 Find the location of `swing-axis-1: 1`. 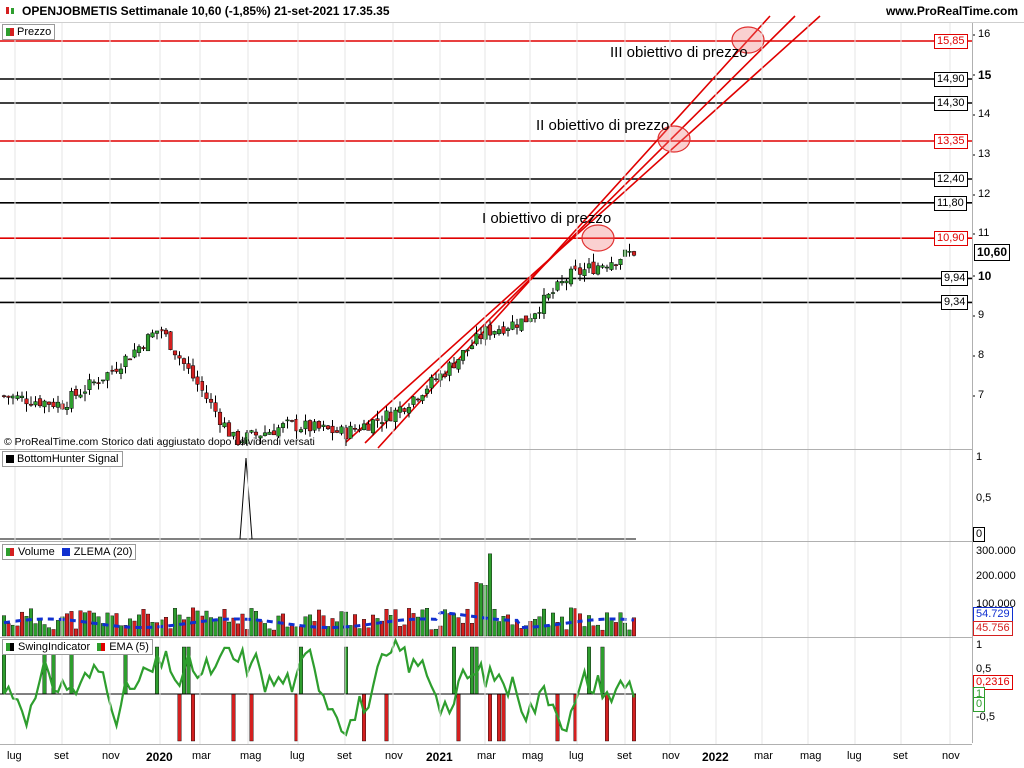

swing-axis-1: 1 is located at coordinates (979, 645).